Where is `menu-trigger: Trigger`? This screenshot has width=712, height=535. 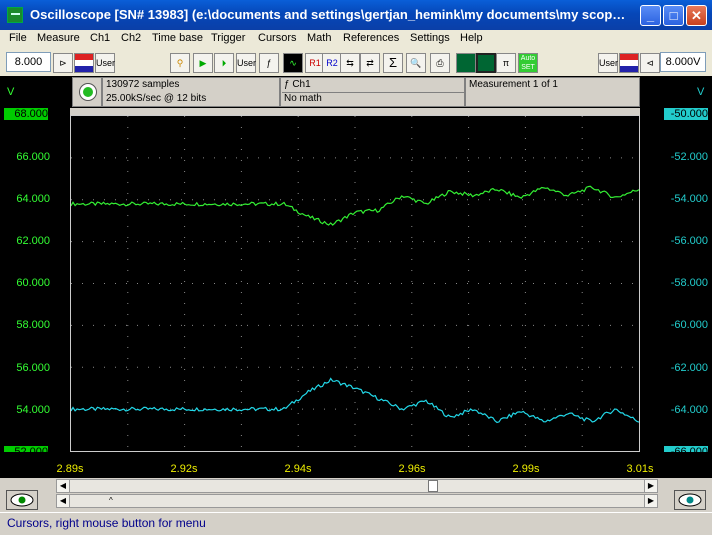
menu-trigger: Trigger is located at coordinates (228, 38).